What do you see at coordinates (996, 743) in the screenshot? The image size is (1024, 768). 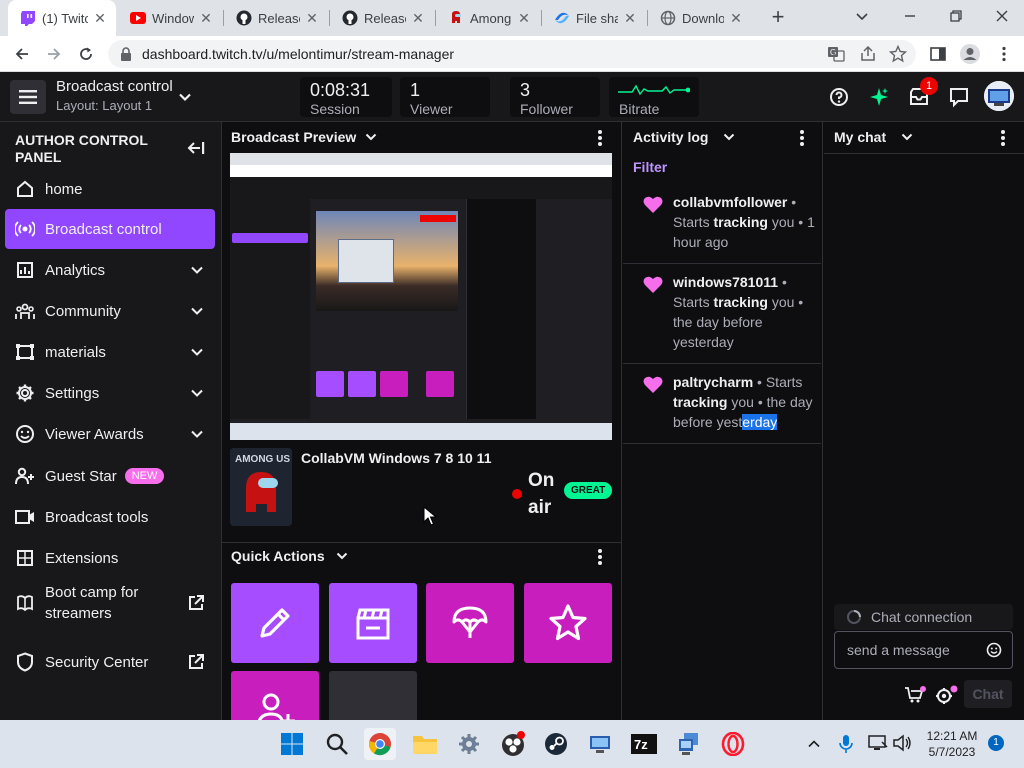 I see `notification-center-badge: 1` at bounding box center [996, 743].